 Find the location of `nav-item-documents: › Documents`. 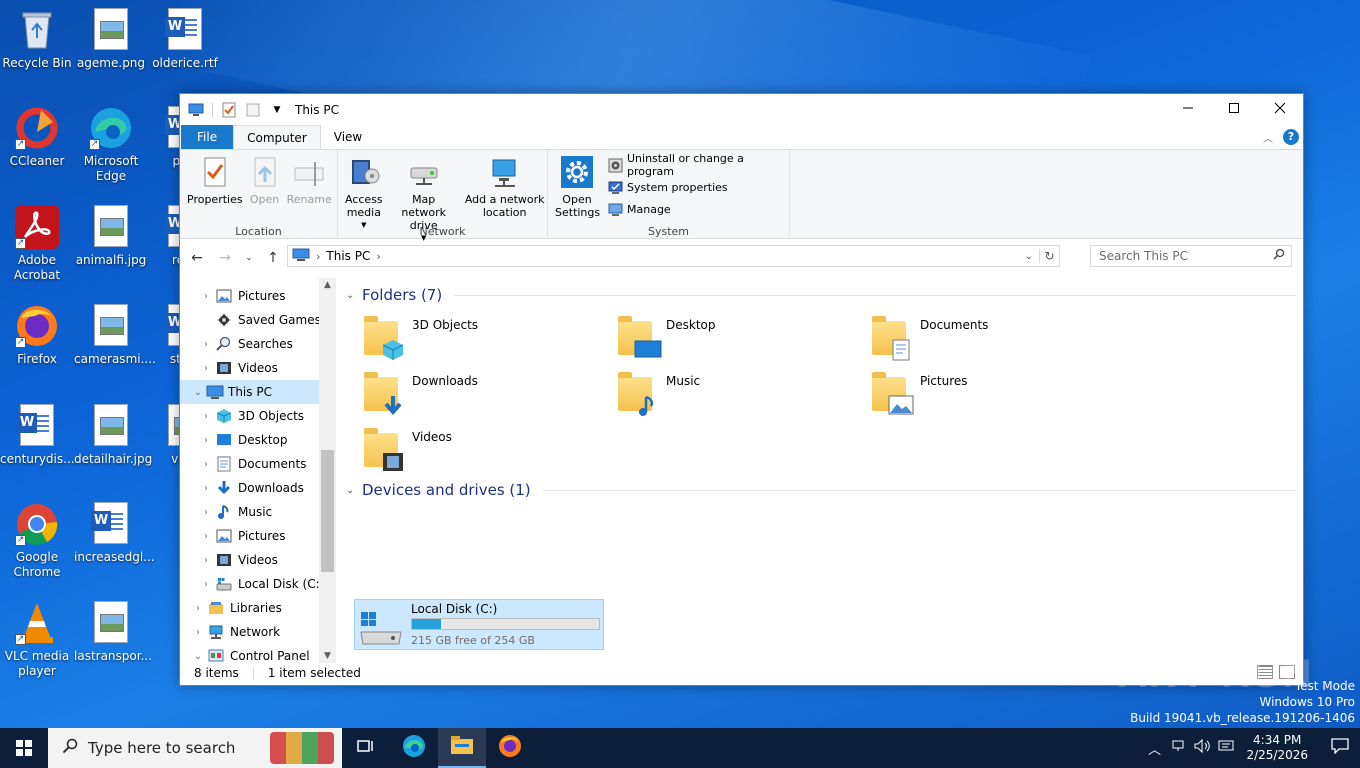

nav-item-documents: › Documents is located at coordinates (257, 464).